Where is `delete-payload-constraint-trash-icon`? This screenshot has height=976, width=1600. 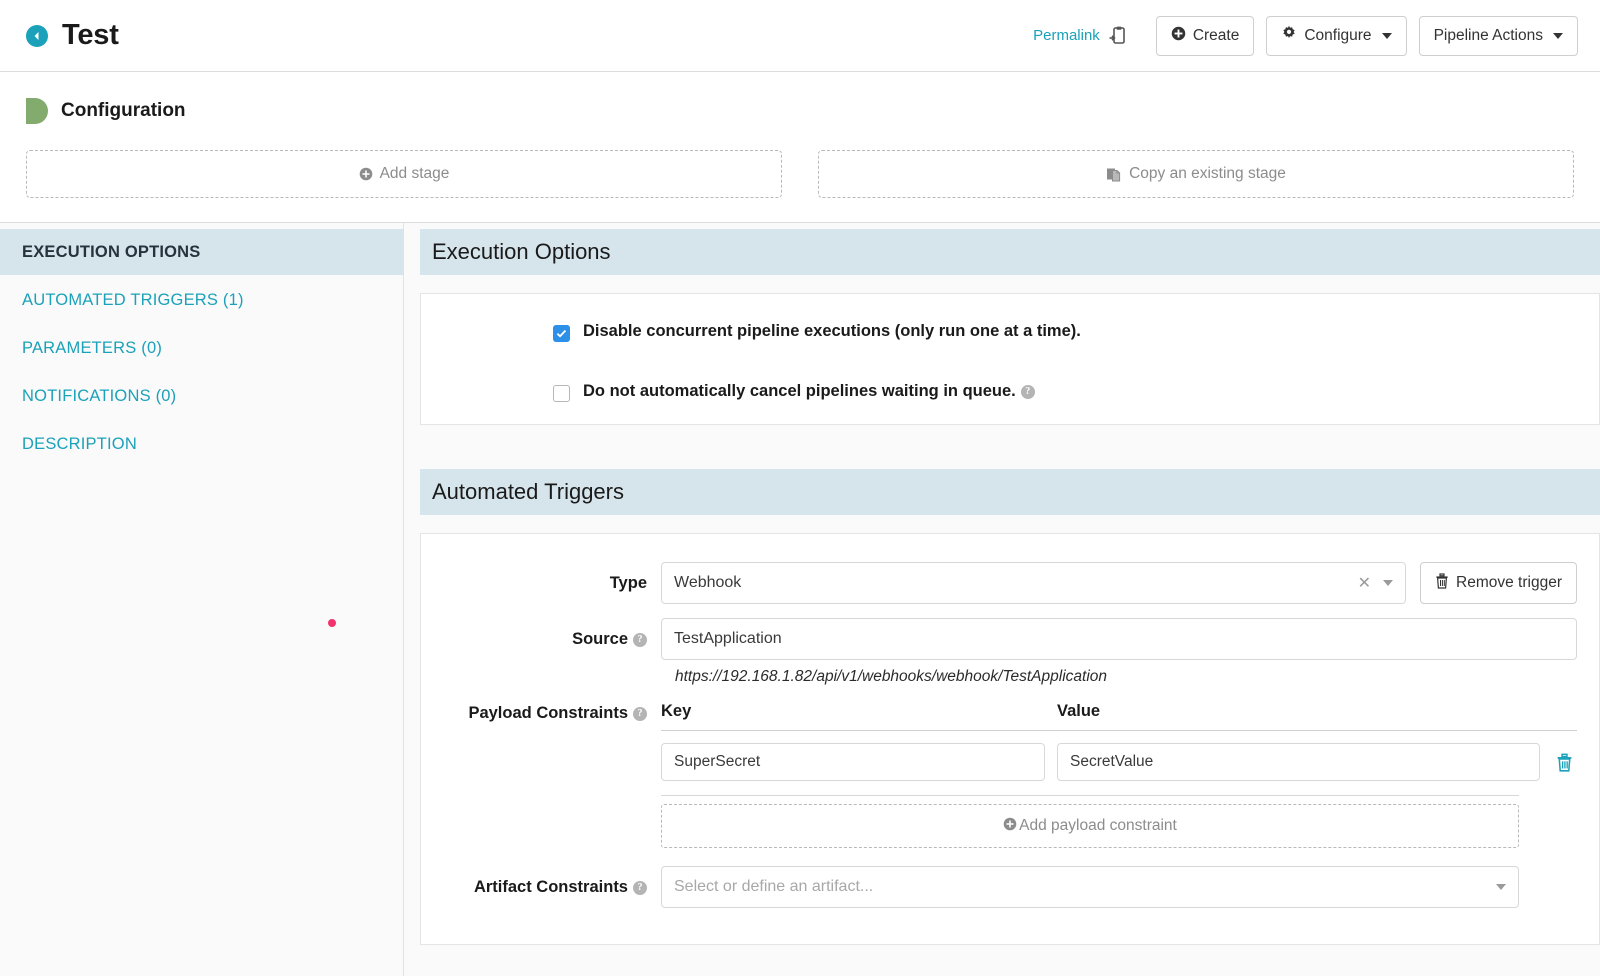 delete-payload-constraint-trash-icon is located at coordinates (1564, 762).